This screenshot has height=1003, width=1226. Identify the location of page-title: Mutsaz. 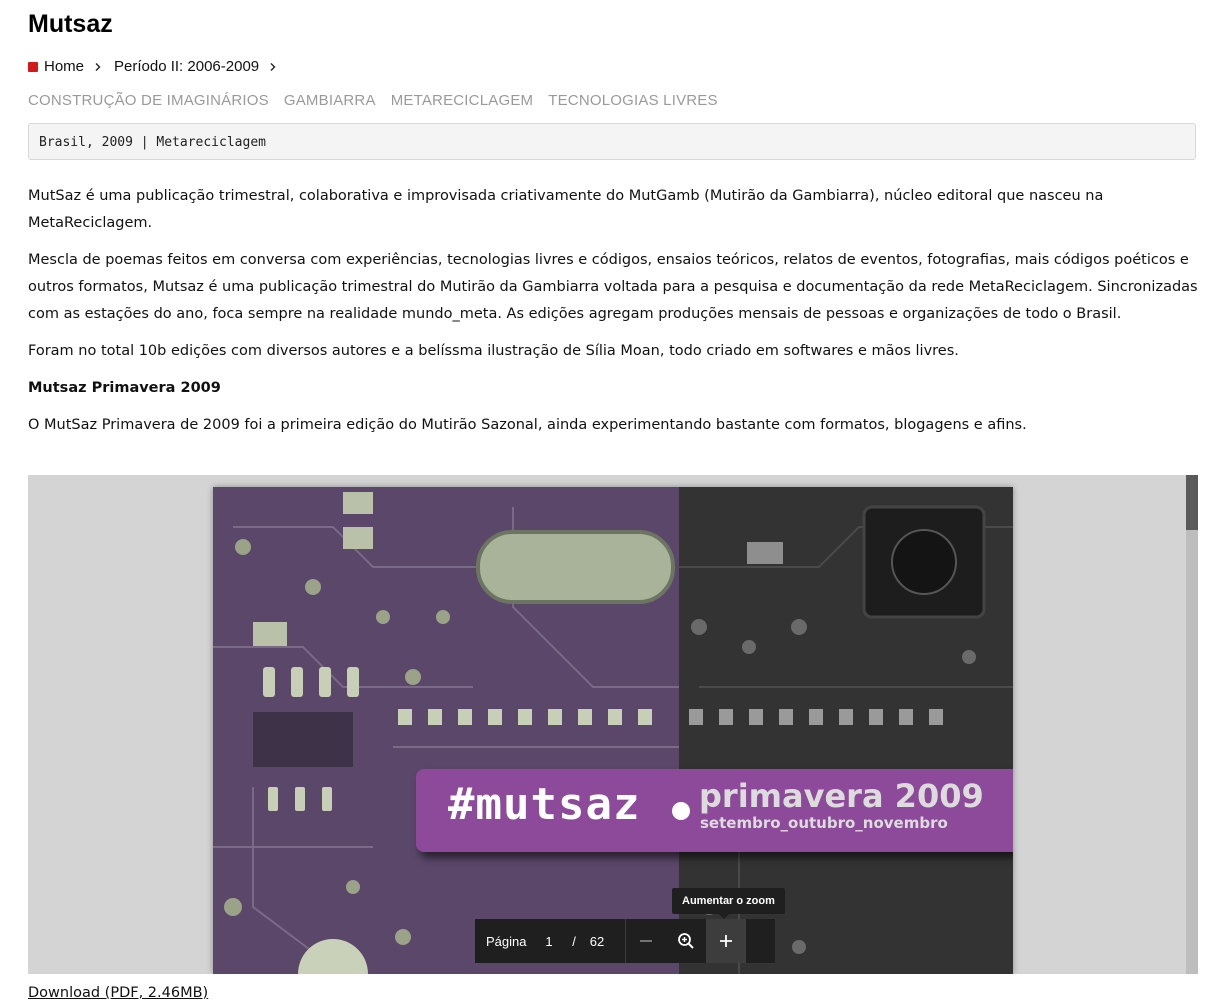
(70, 24).